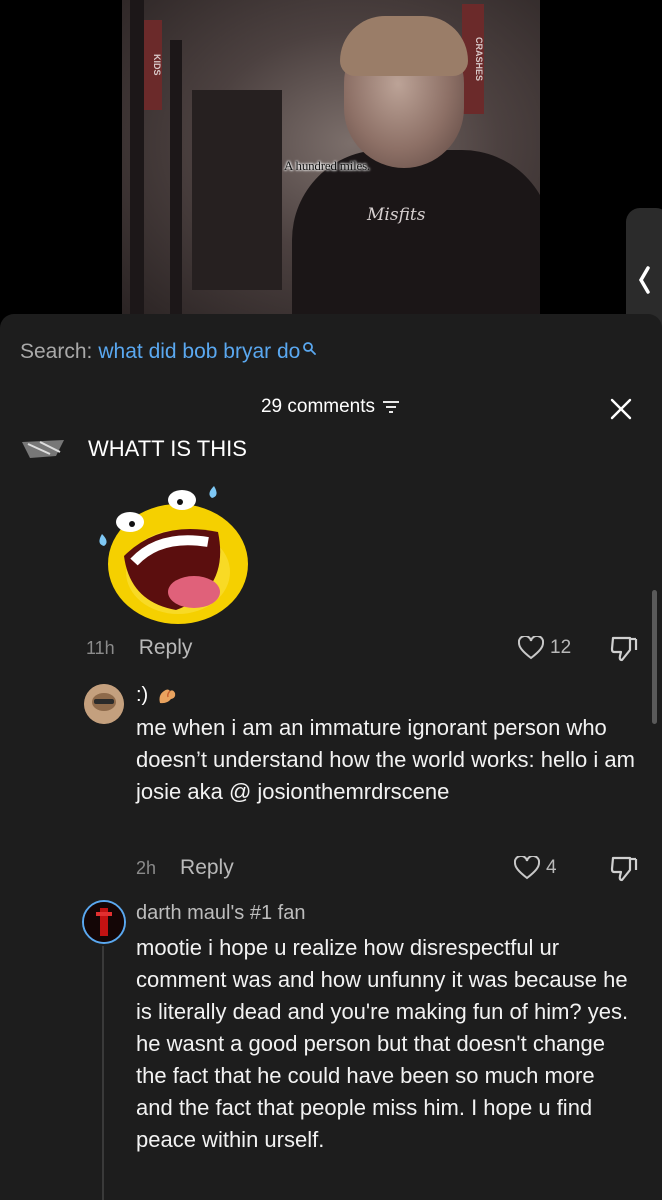 The height and width of the screenshot is (1200, 662). What do you see at coordinates (100, 647) in the screenshot?
I see `comment-time: 11h` at bounding box center [100, 647].